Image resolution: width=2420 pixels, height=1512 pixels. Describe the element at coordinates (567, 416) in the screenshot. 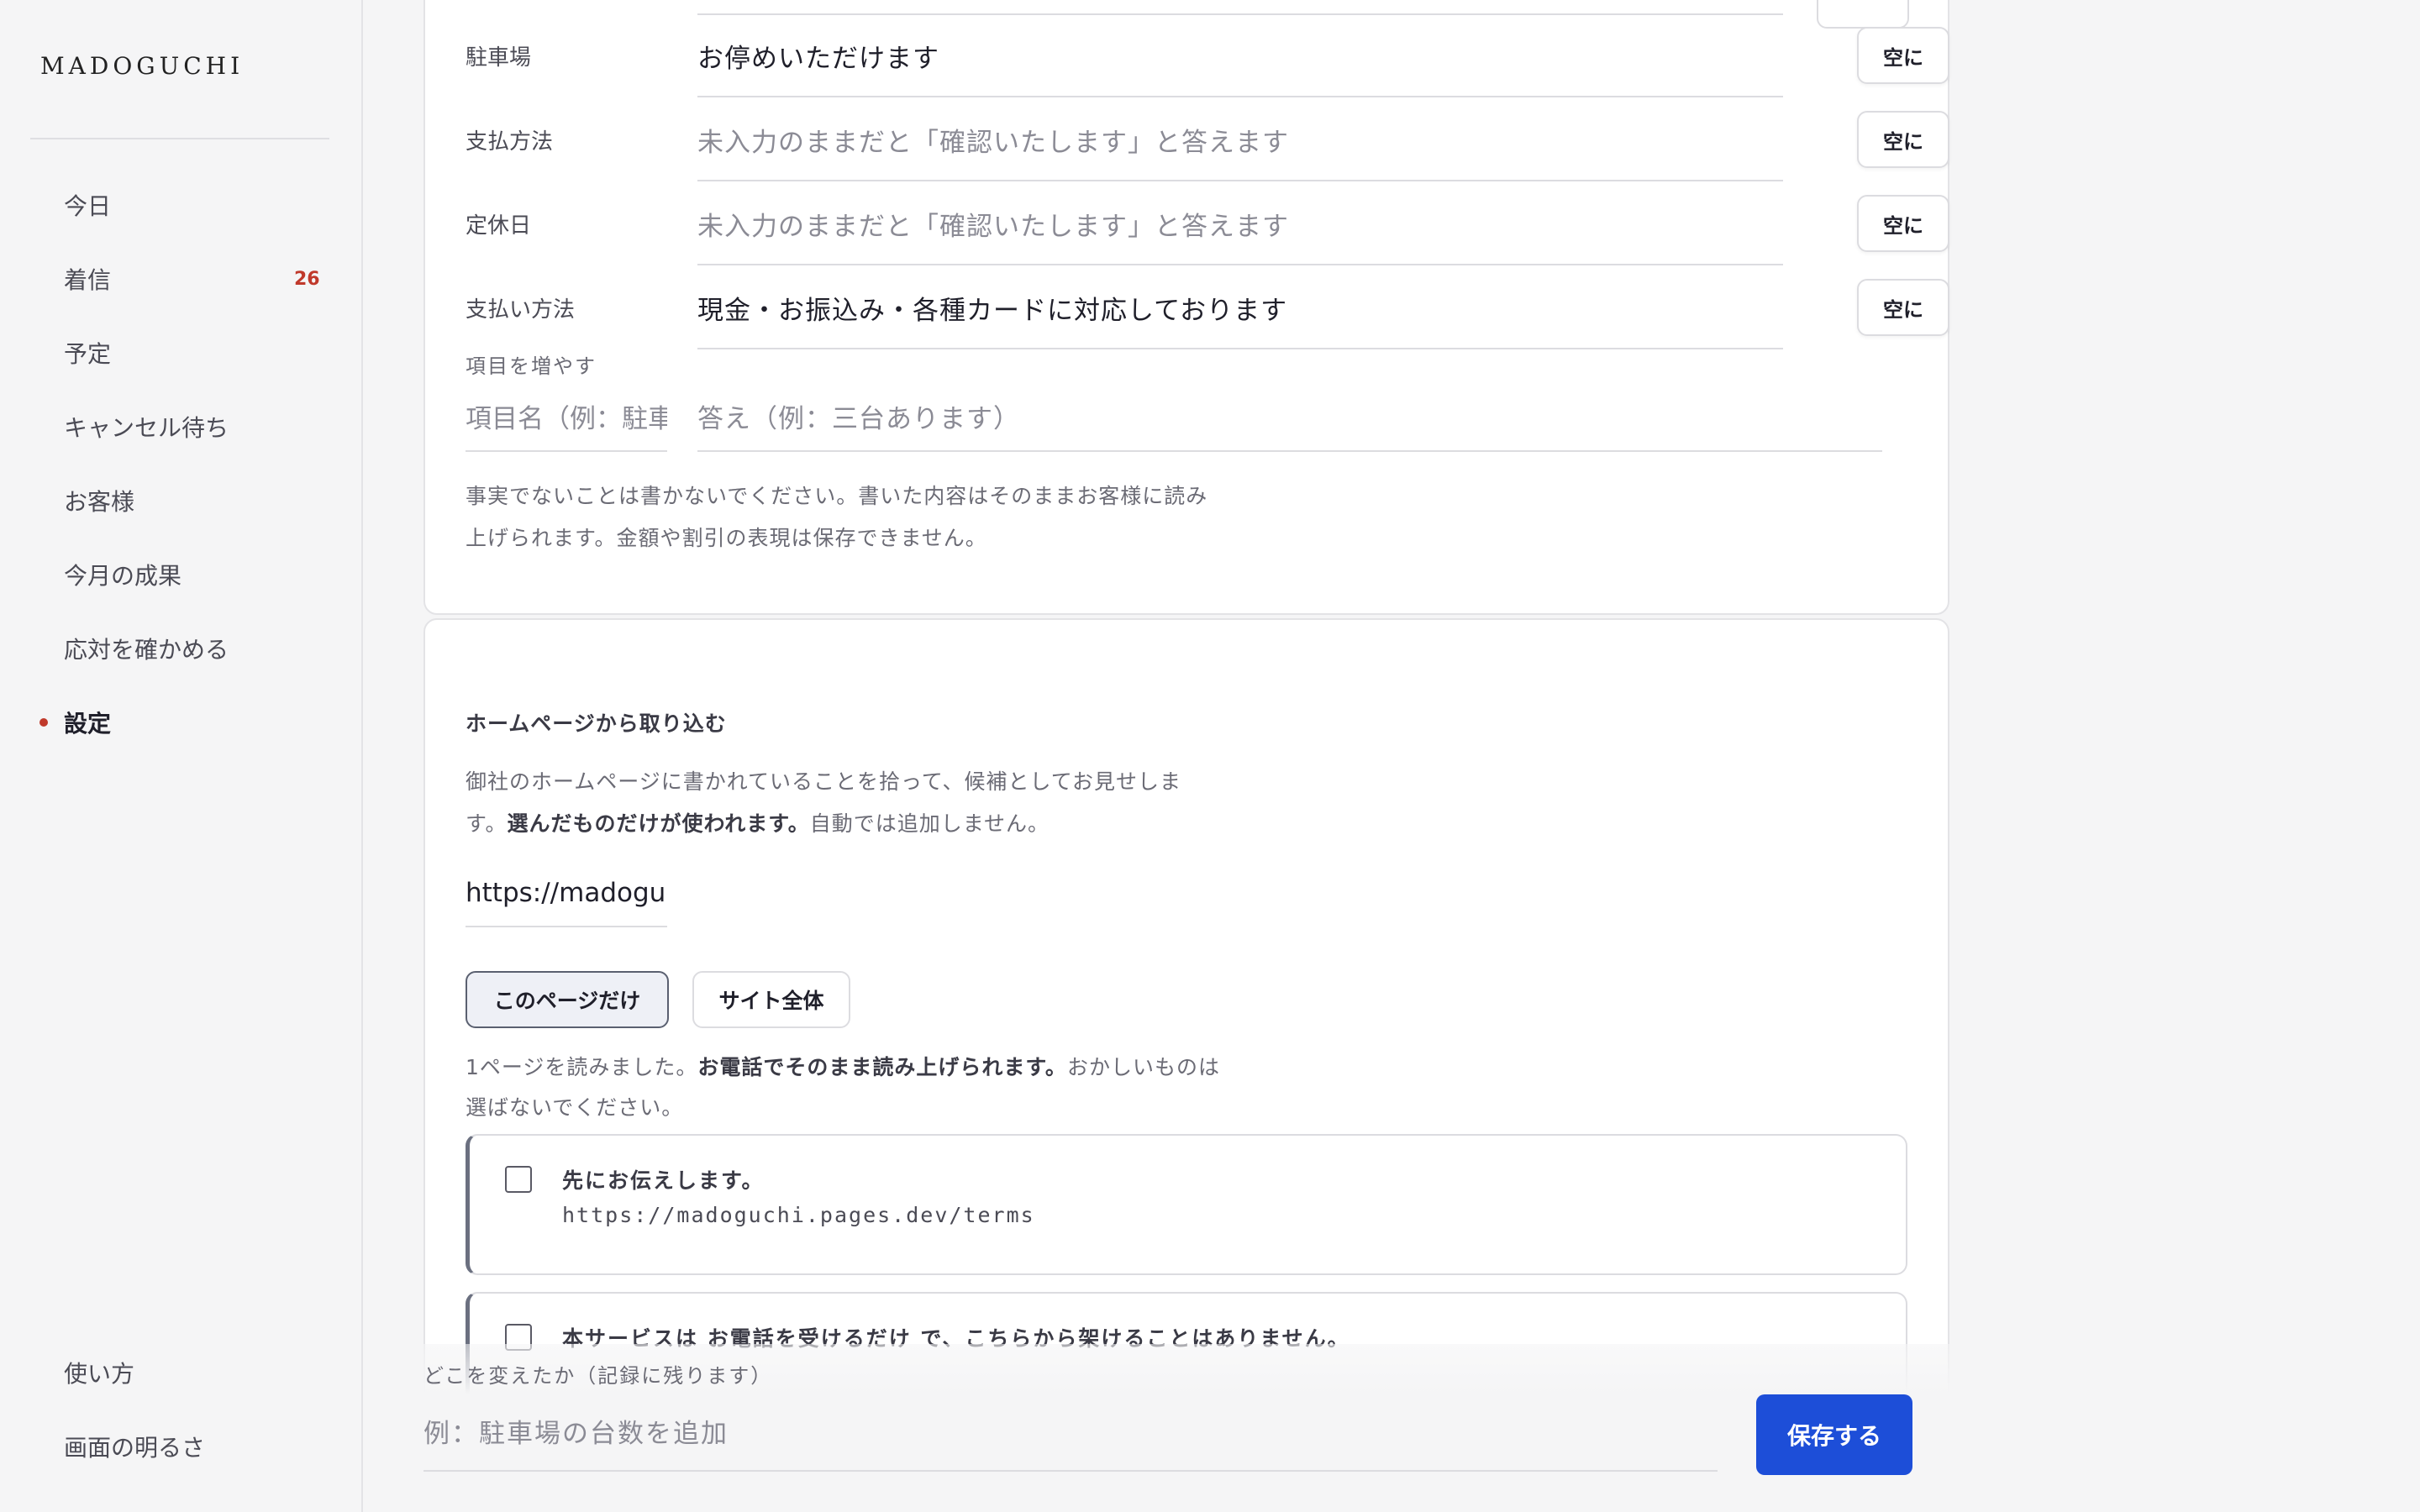

I see `new-item-name-input: 項目名（例：駐車場）` at that location.